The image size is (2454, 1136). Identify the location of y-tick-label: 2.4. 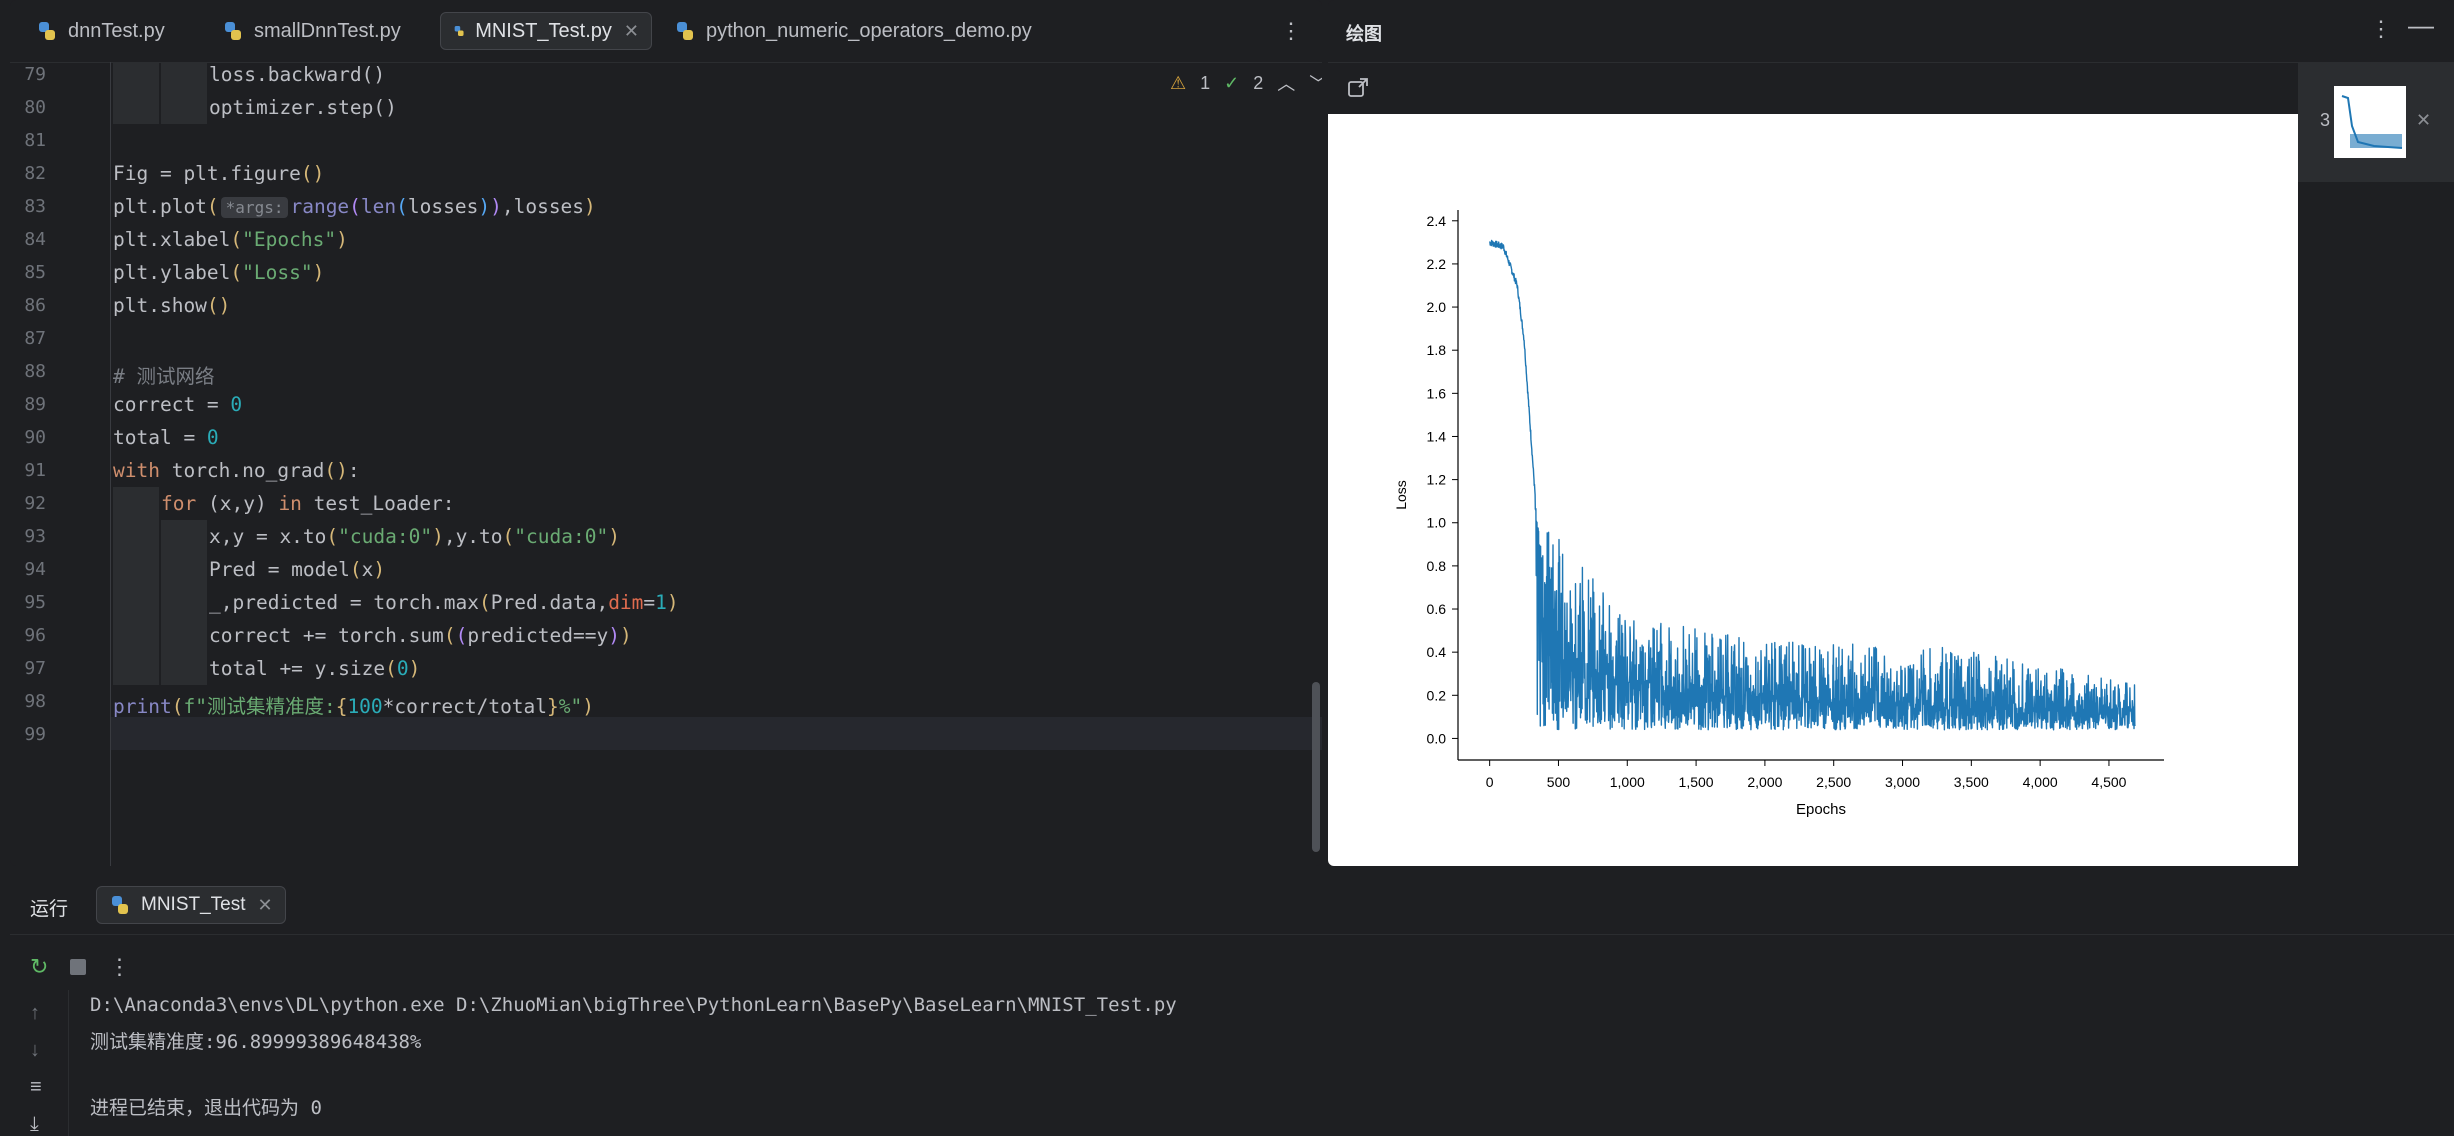
(1437, 221).